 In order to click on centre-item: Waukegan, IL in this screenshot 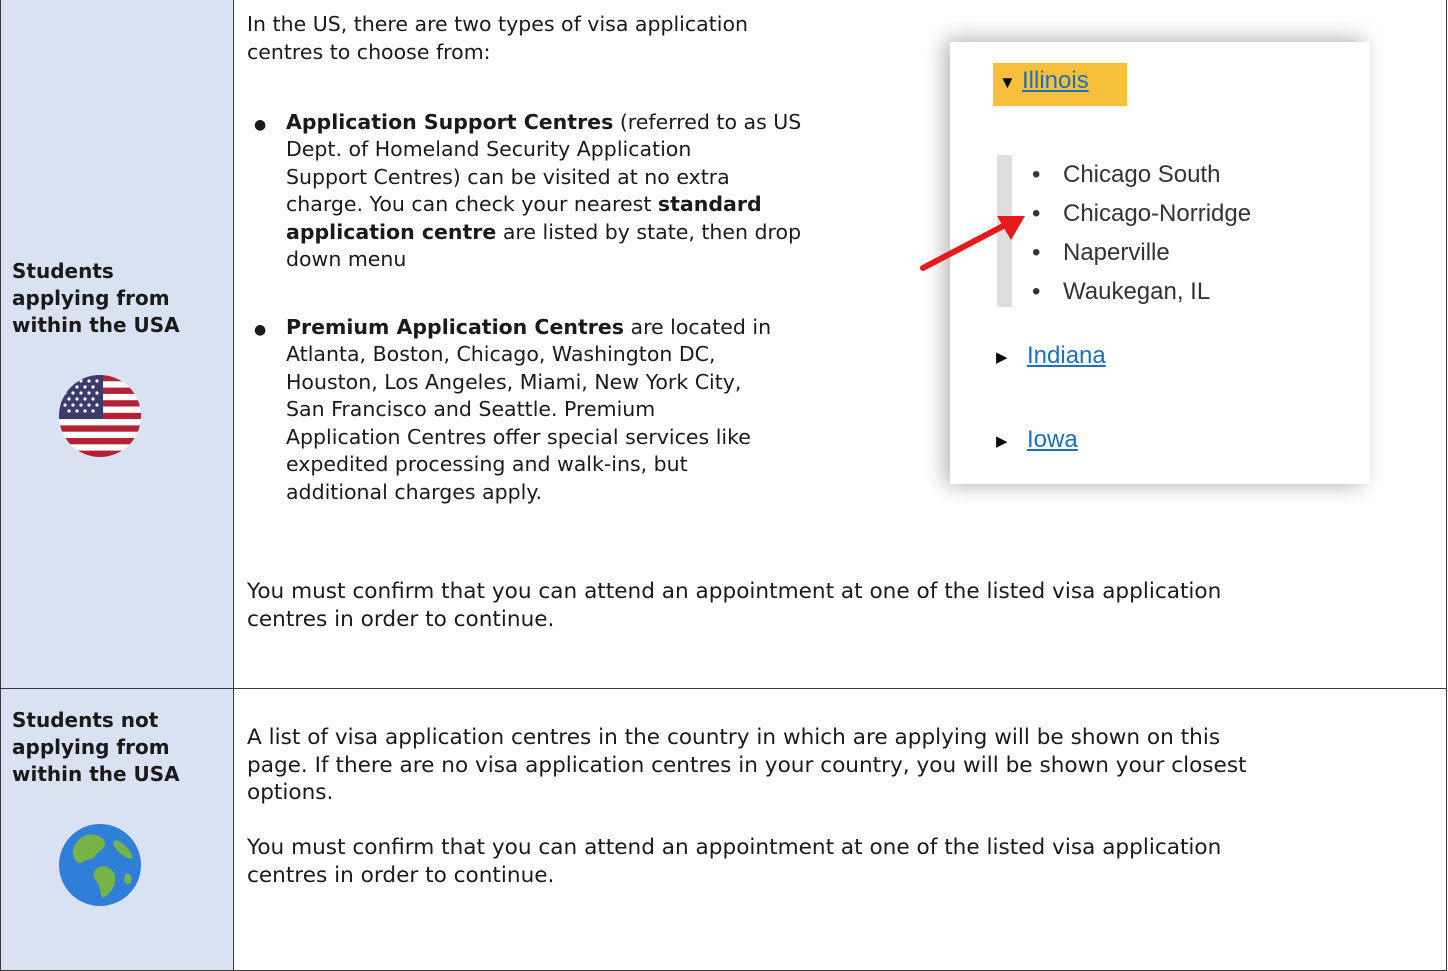, I will do `click(1141, 291)`.